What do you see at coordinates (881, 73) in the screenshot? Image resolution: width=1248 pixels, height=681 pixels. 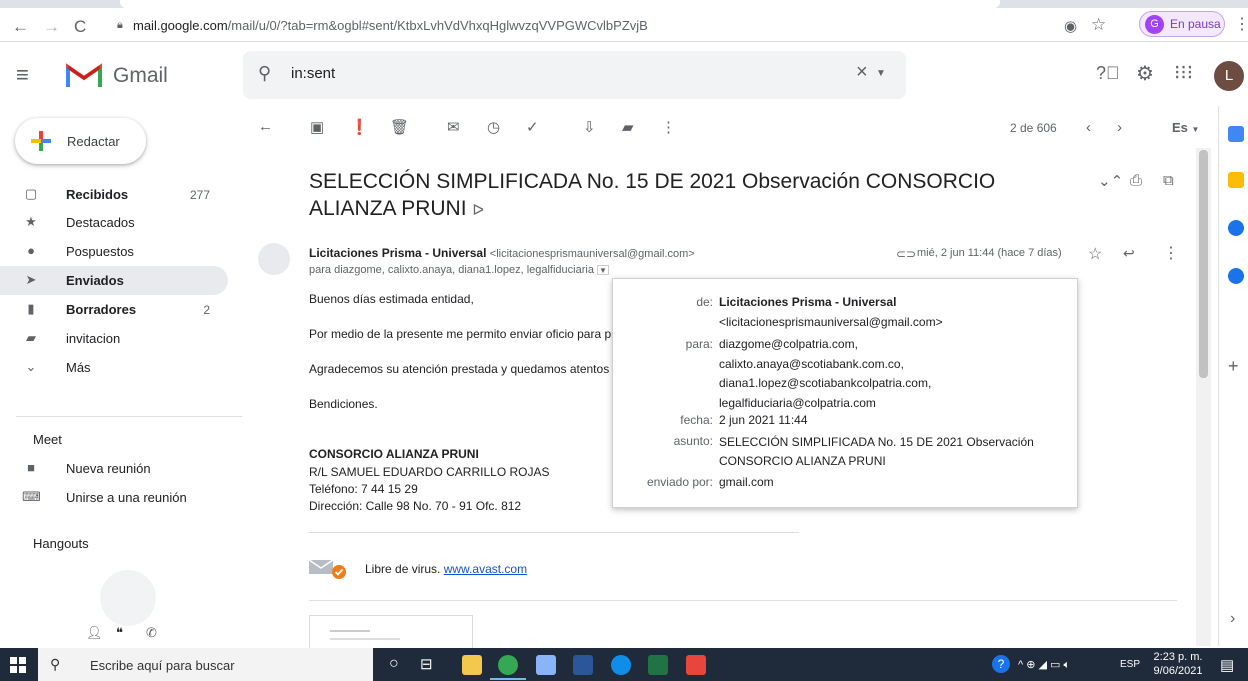 I see `caret-down-icon: ▼` at bounding box center [881, 73].